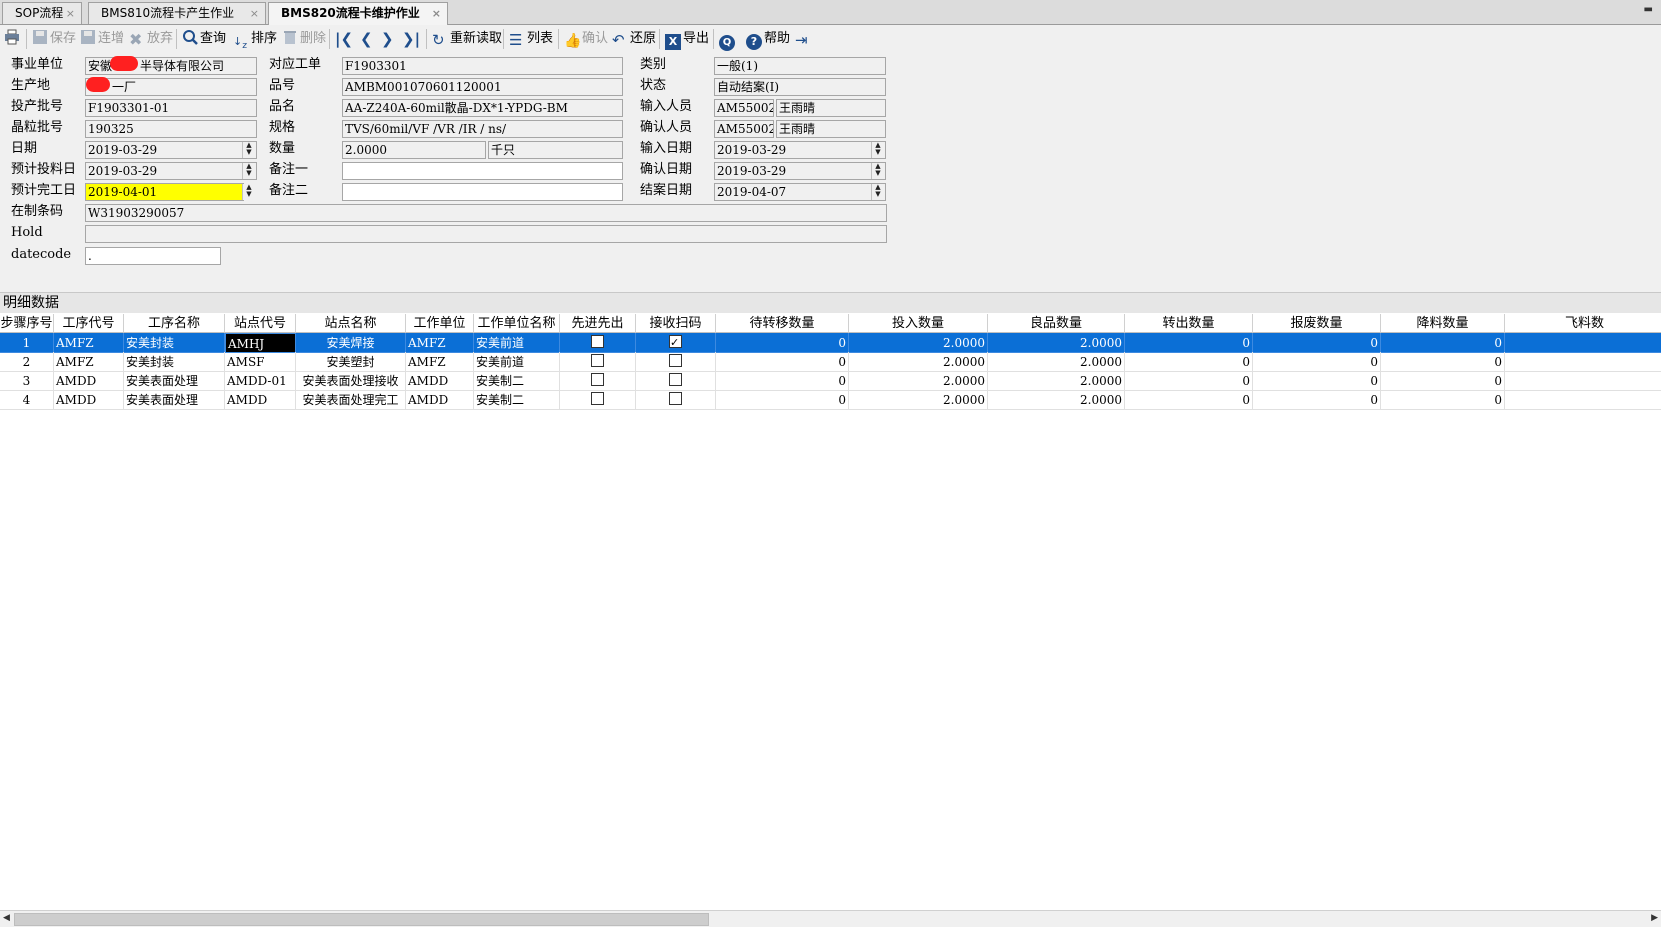 This screenshot has height=928, width=1661. I want to click on cell-step: 3, so click(27, 381).